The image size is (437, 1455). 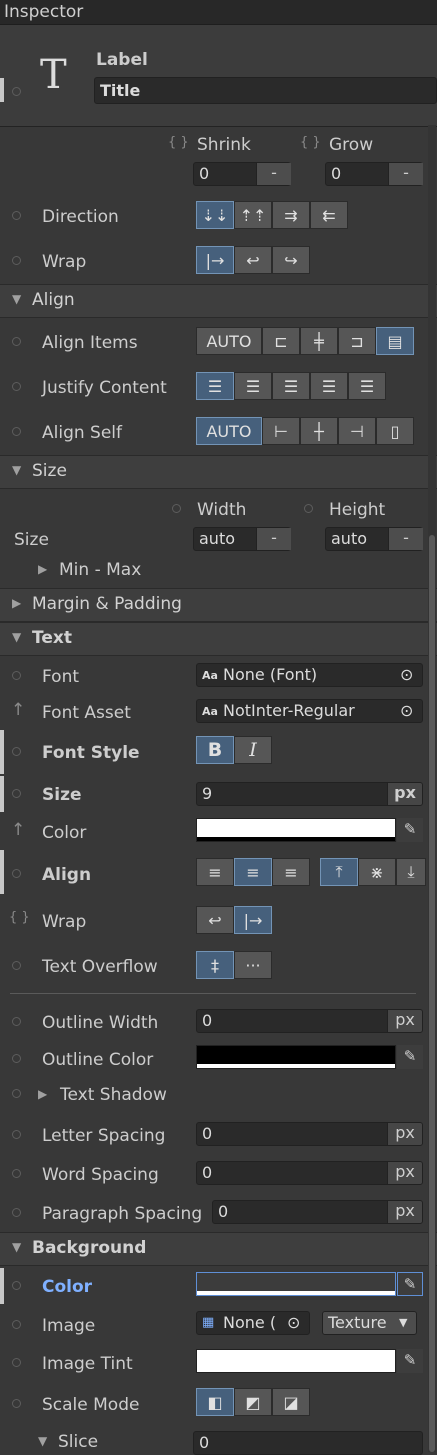 I want to click on grow-keyword-button: -, so click(x=405, y=174).